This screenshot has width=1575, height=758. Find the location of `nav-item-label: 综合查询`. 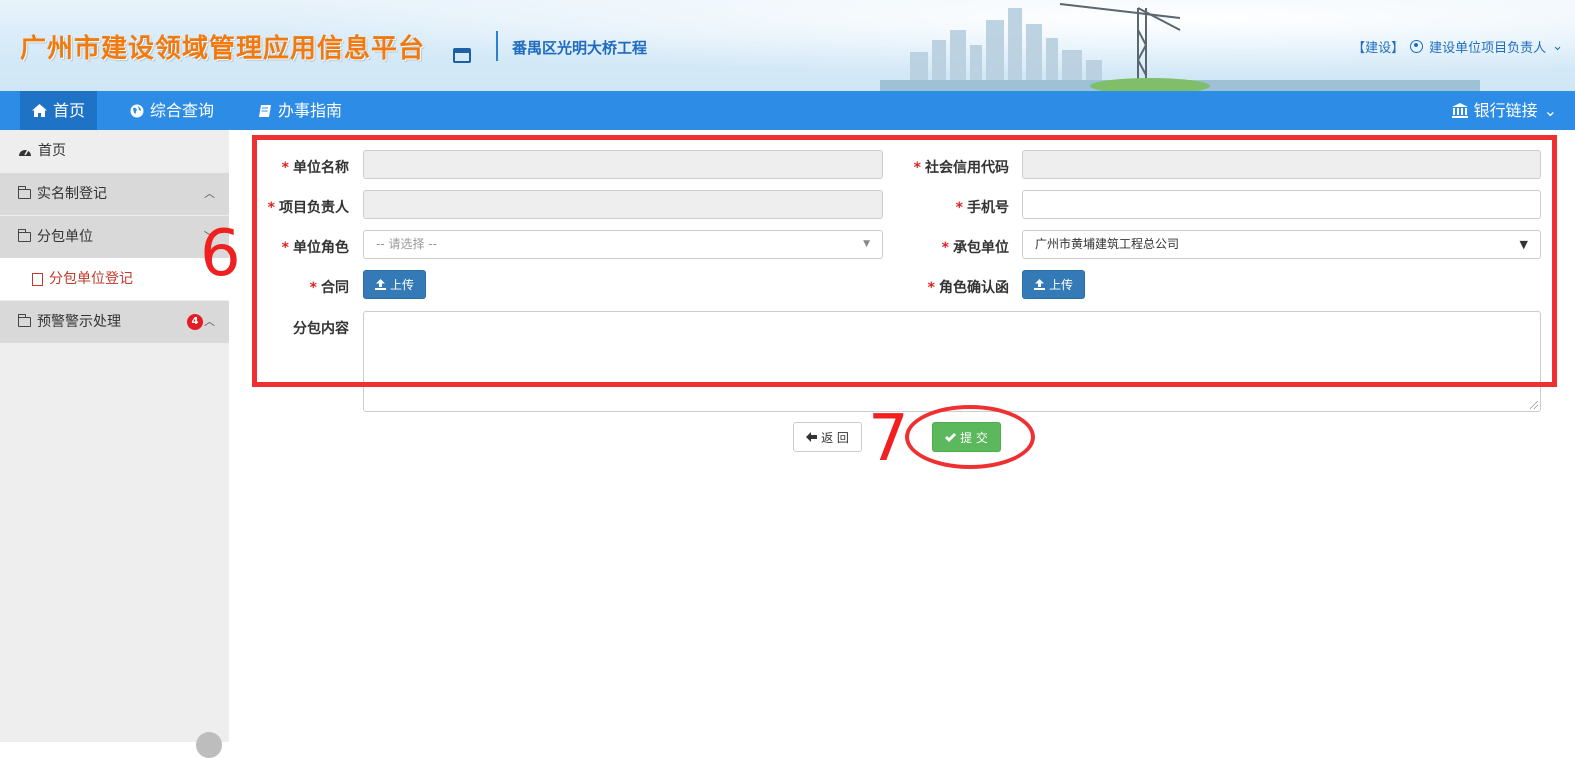

nav-item-label: 综合查询 is located at coordinates (182, 110).